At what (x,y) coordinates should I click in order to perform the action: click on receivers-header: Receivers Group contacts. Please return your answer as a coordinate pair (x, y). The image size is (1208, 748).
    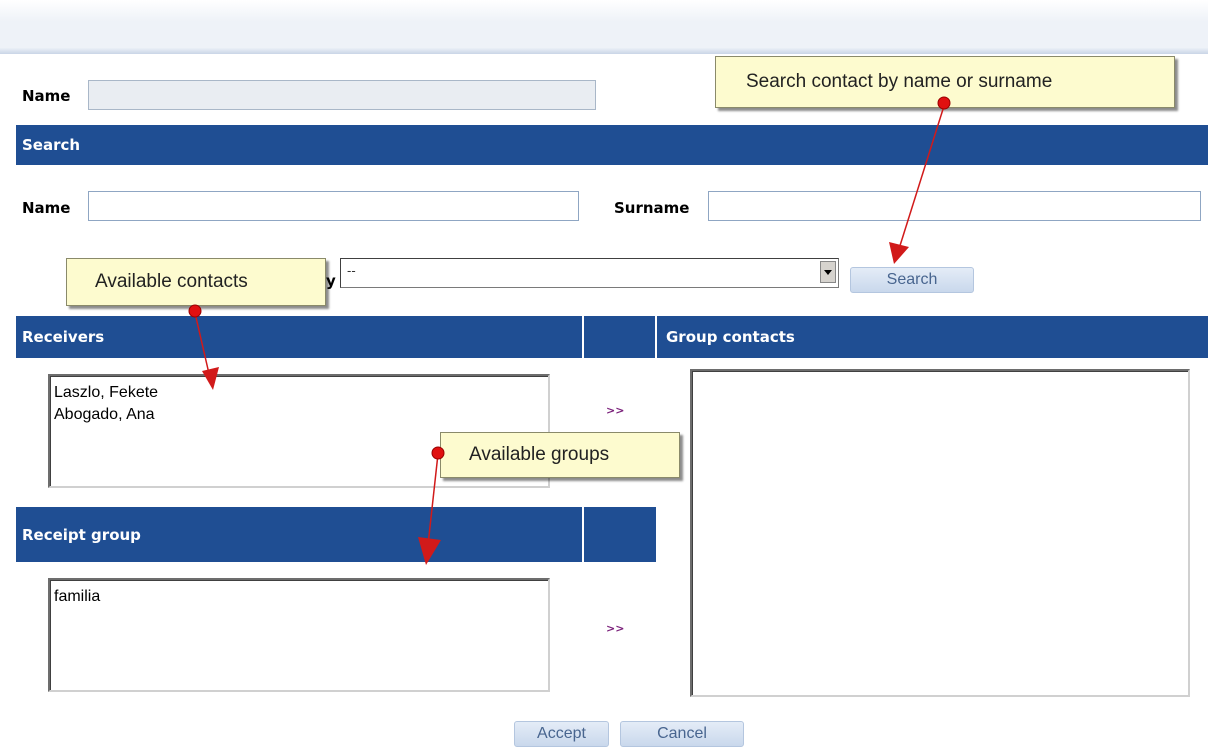
    Looking at the image, I should click on (612, 337).